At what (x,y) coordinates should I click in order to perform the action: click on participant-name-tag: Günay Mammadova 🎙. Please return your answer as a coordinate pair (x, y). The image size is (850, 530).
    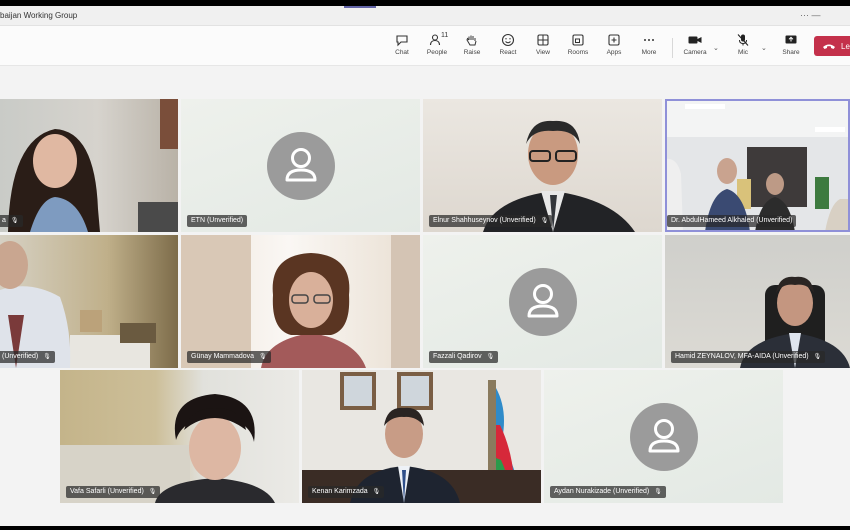
    Looking at the image, I should click on (229, 357).